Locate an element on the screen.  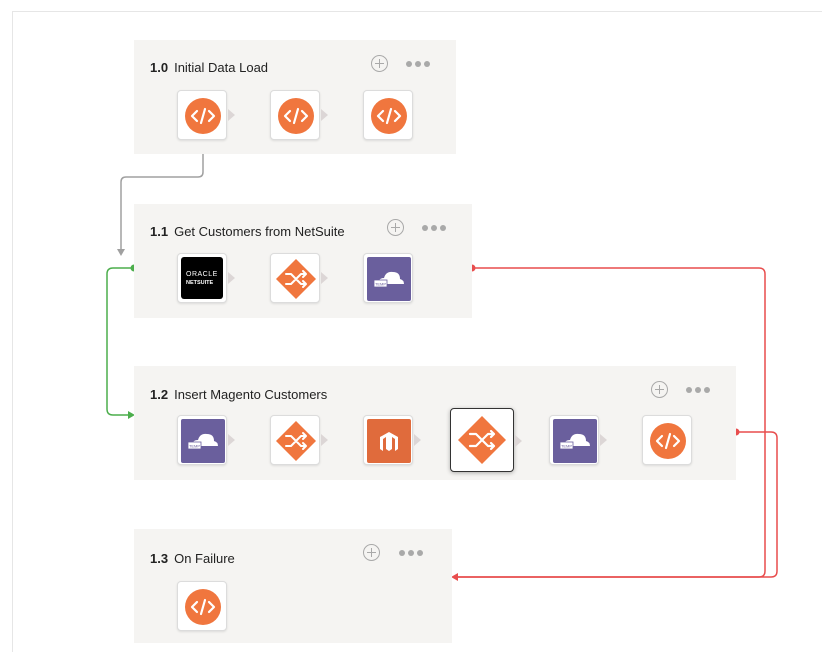
step-transformation-selected is located at coordinates (486, 440).